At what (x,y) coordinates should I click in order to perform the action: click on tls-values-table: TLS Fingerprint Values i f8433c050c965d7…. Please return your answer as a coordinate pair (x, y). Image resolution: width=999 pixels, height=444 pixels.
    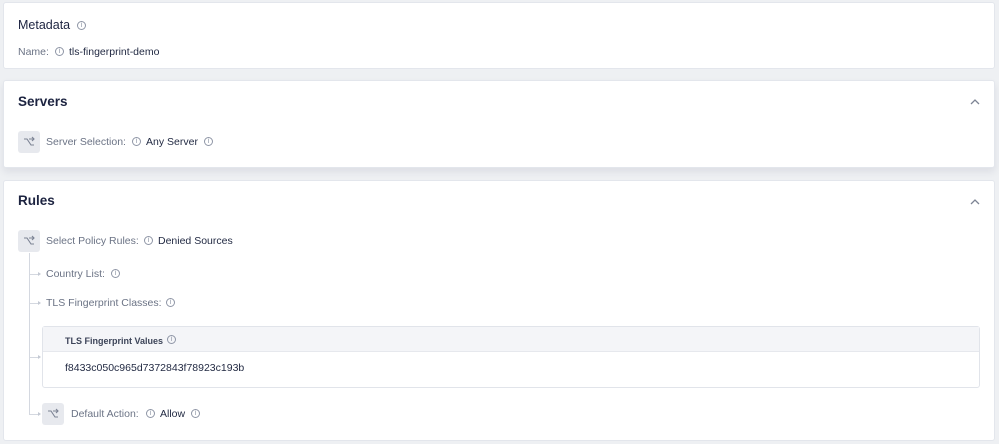
    Looking at the image, I should click on (511, 357).